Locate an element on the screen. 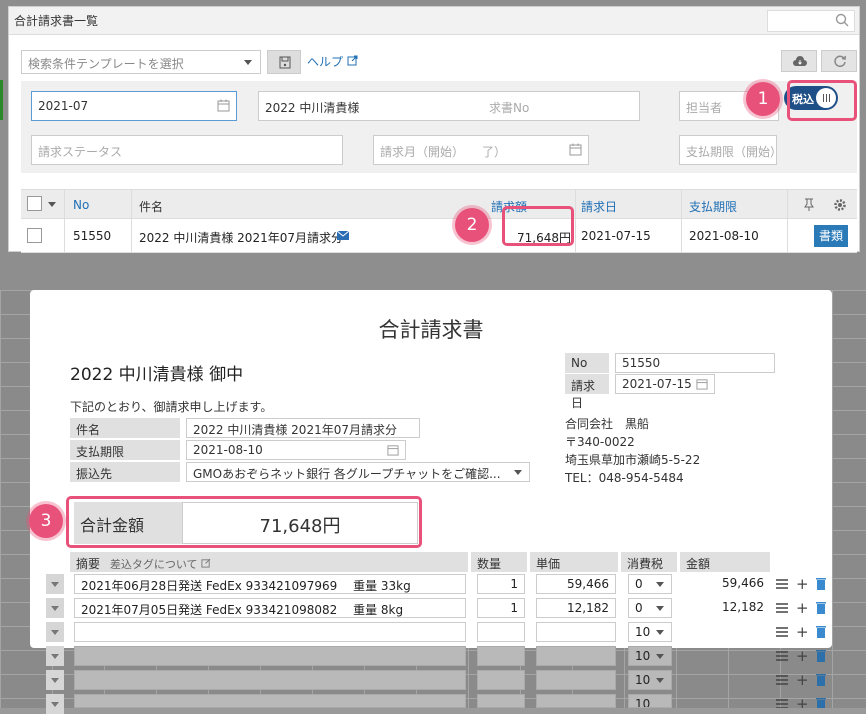 The image size is (866, 714). calendar-icon is located at coordinates (702, 384).